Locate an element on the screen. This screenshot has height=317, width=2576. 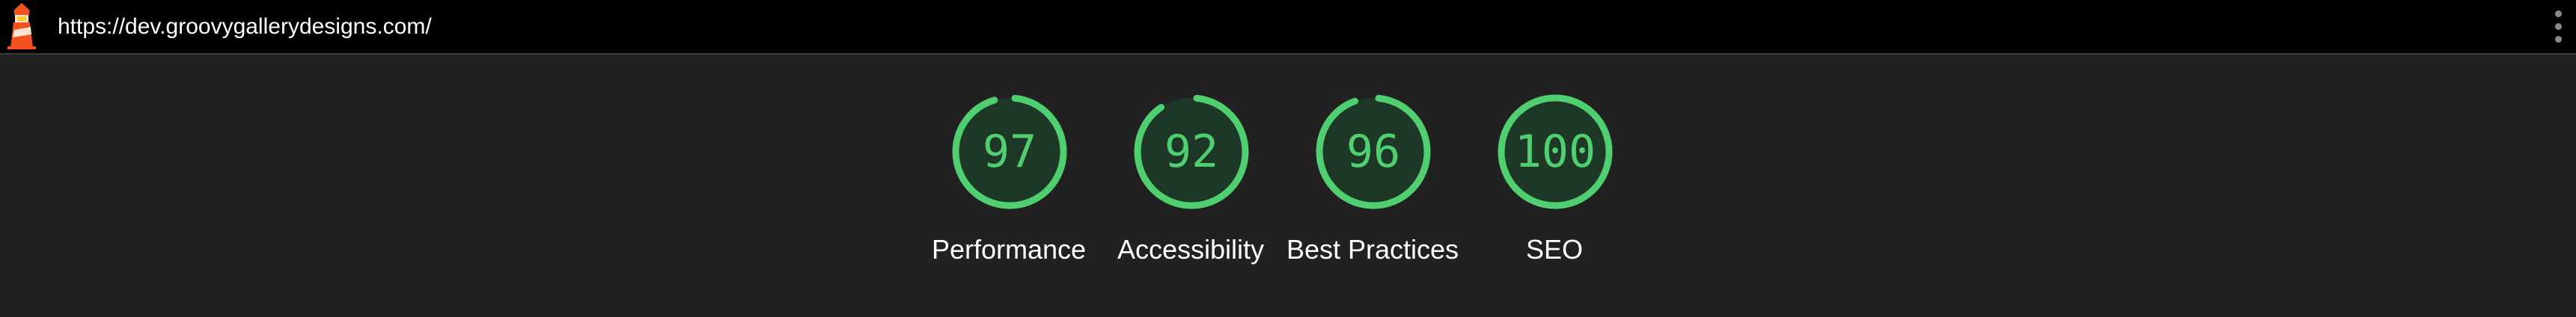
gauge-label: Performance is located at coordinates (1009, 249).